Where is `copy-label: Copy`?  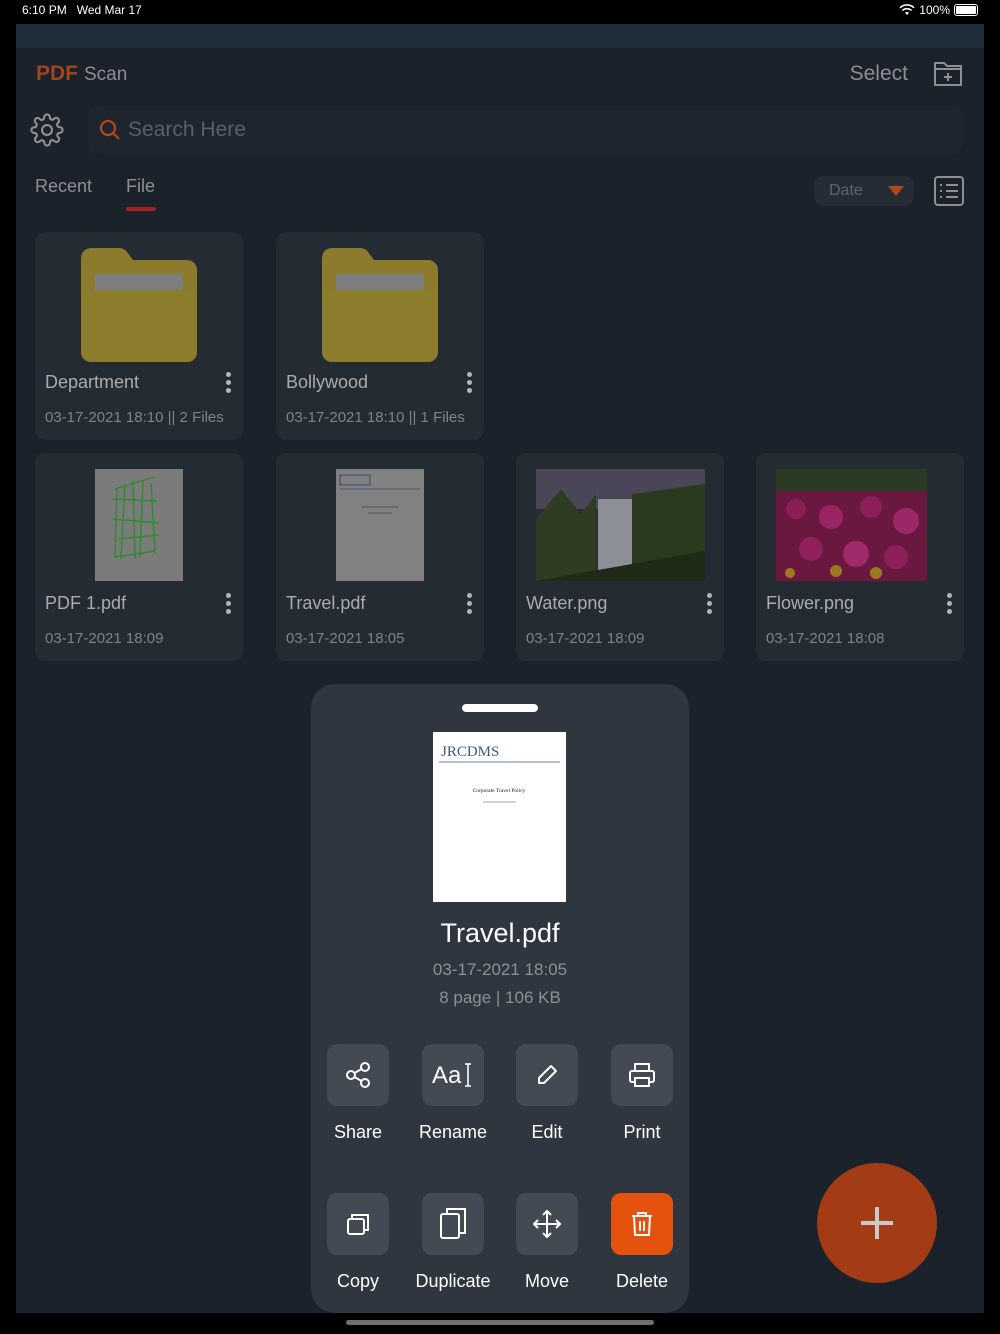 copy-label: Copy is located at coordinates (358, 1281).